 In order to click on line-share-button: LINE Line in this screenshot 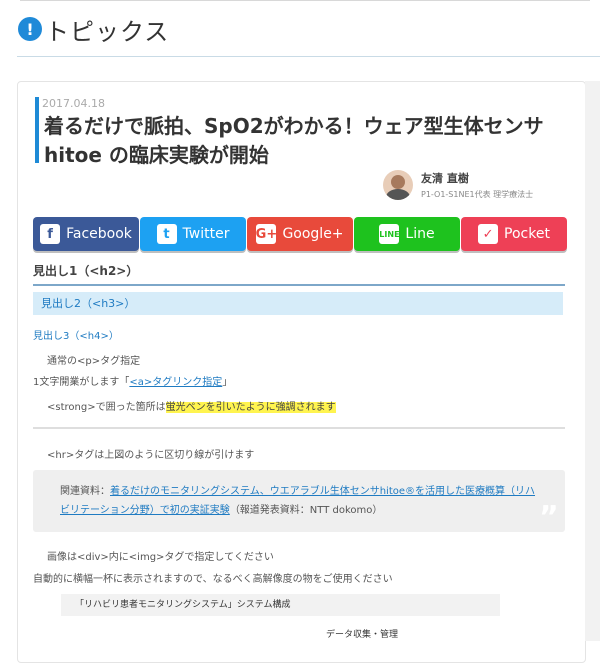, I will do `click(407, 234)`.